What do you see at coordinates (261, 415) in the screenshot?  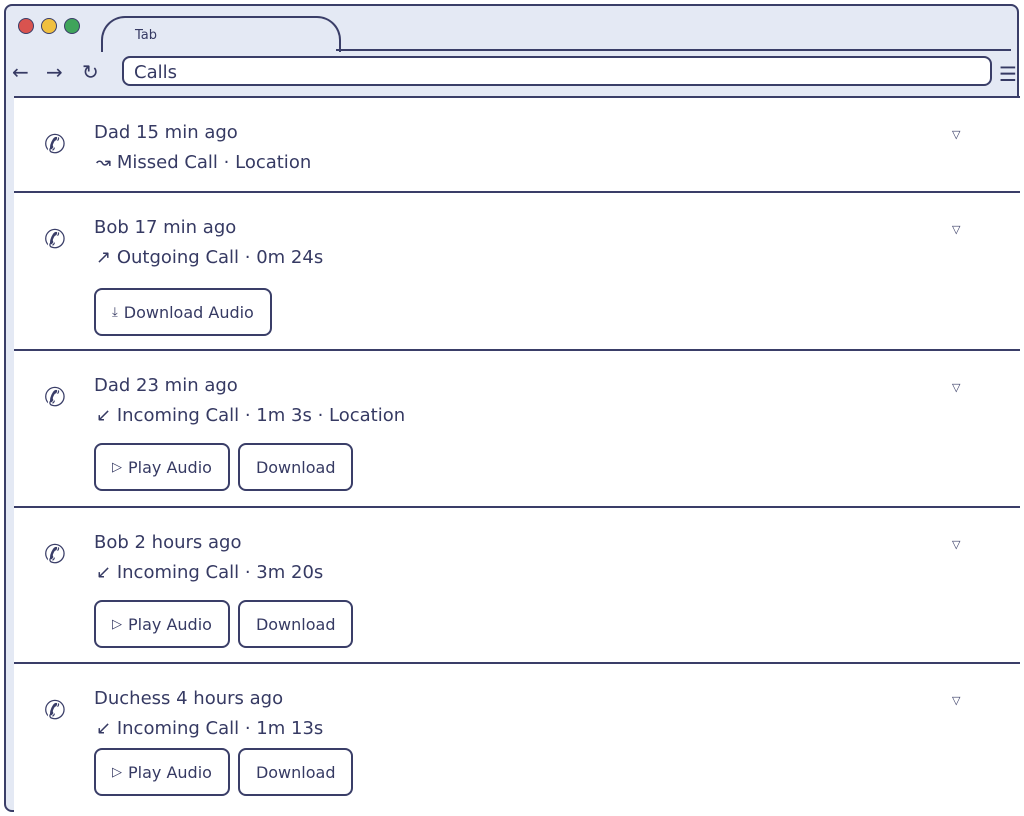 I see `call-details-text: Incoming Call · 1m 3s · Location` at bounding box center [261, 415].